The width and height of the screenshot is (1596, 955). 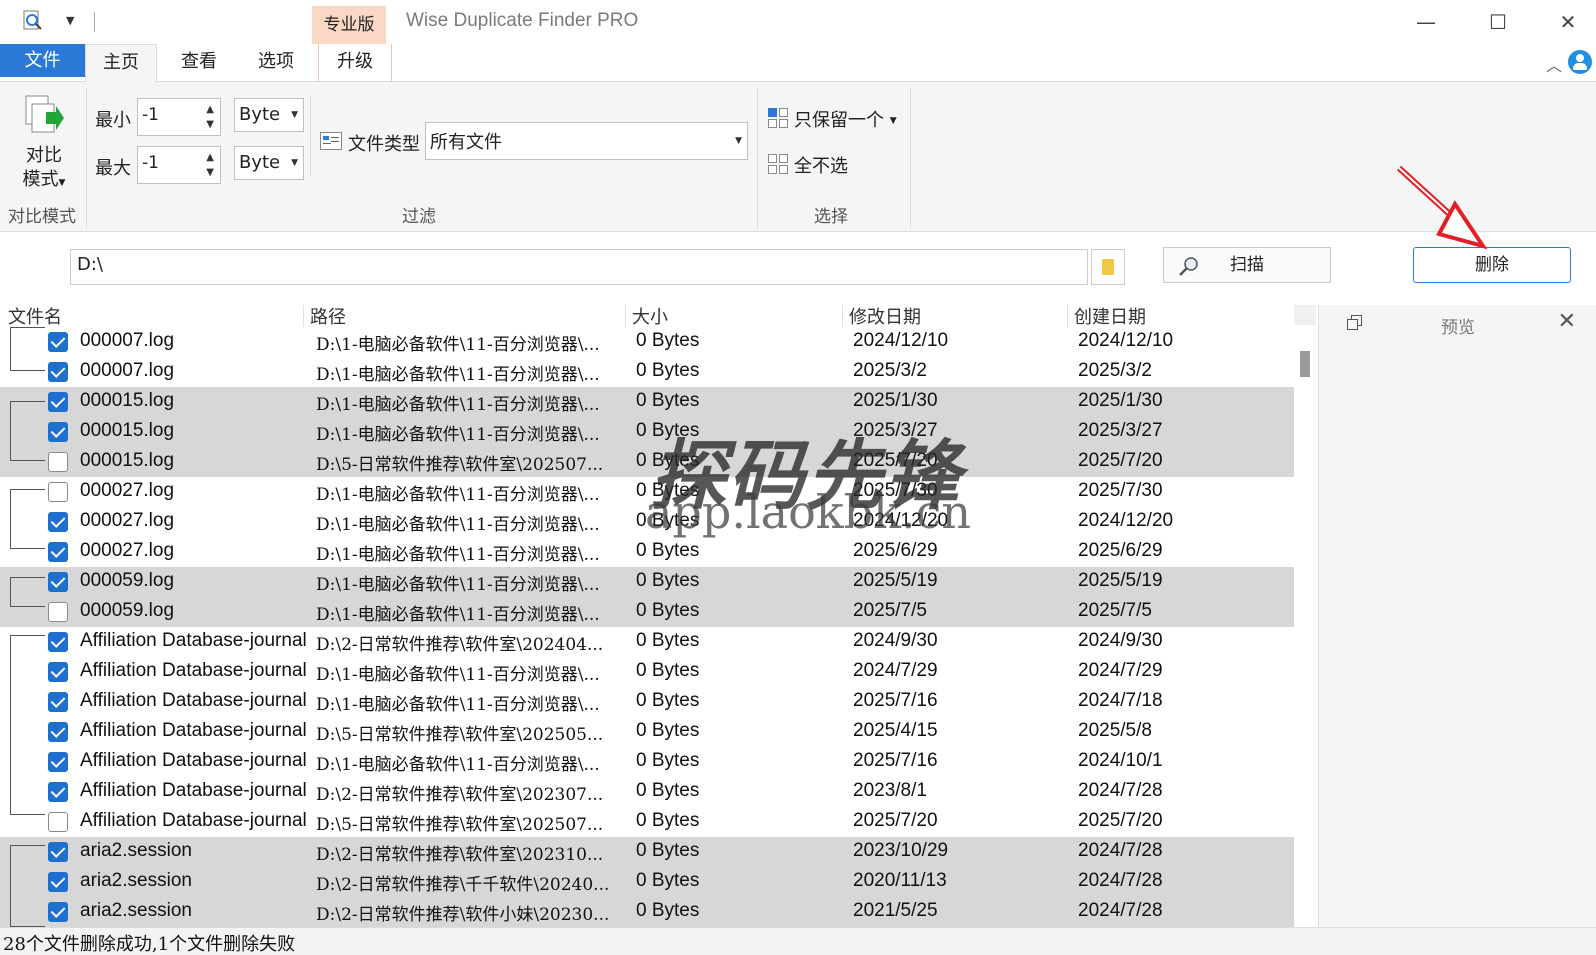 I want to click on modified-date-cell: 2025/4/15, so click(x=895, y=730).